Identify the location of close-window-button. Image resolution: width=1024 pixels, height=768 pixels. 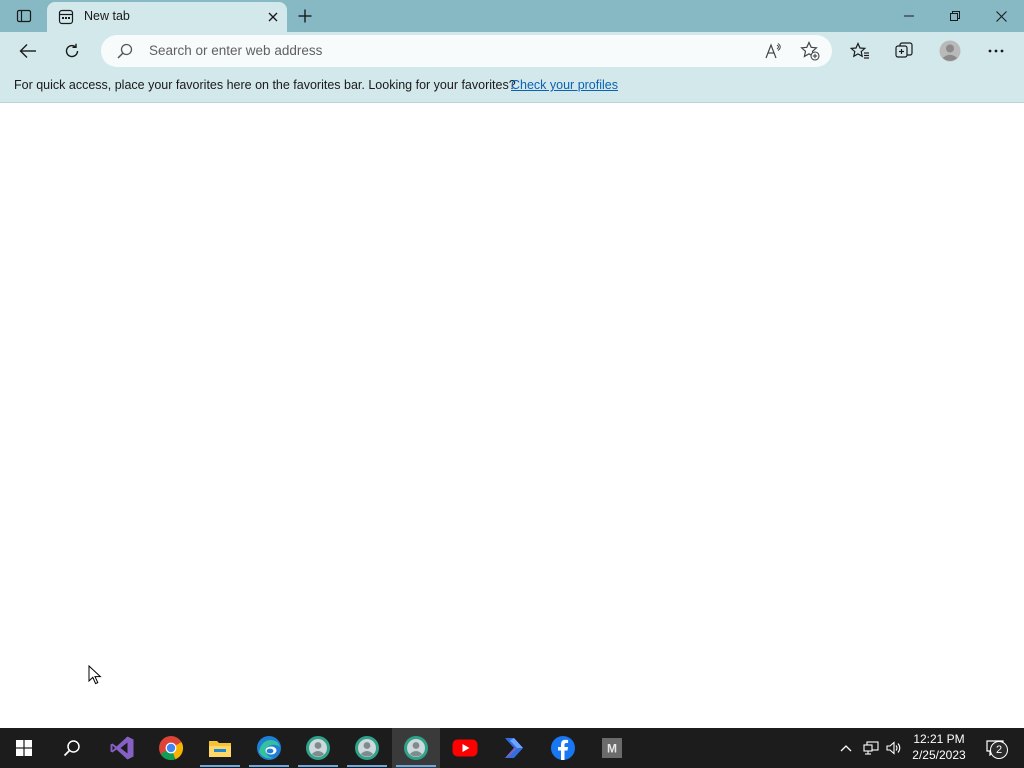
(1001, 16).